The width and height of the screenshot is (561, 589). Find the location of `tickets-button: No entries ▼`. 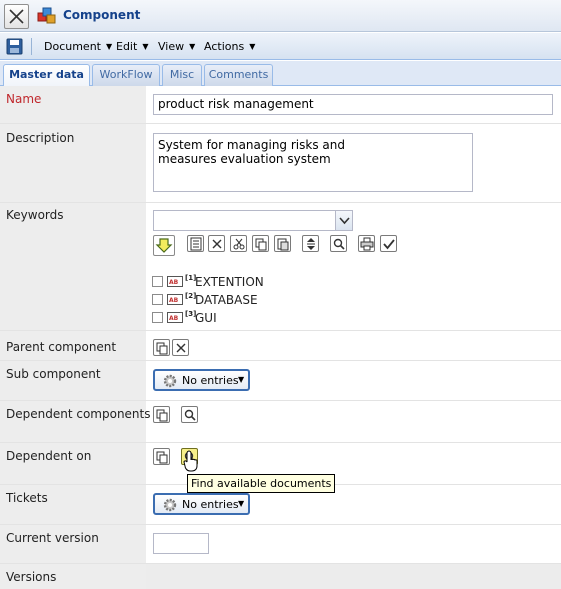

tickets-button: No entries ▼ is located at coordinates (201, 504).